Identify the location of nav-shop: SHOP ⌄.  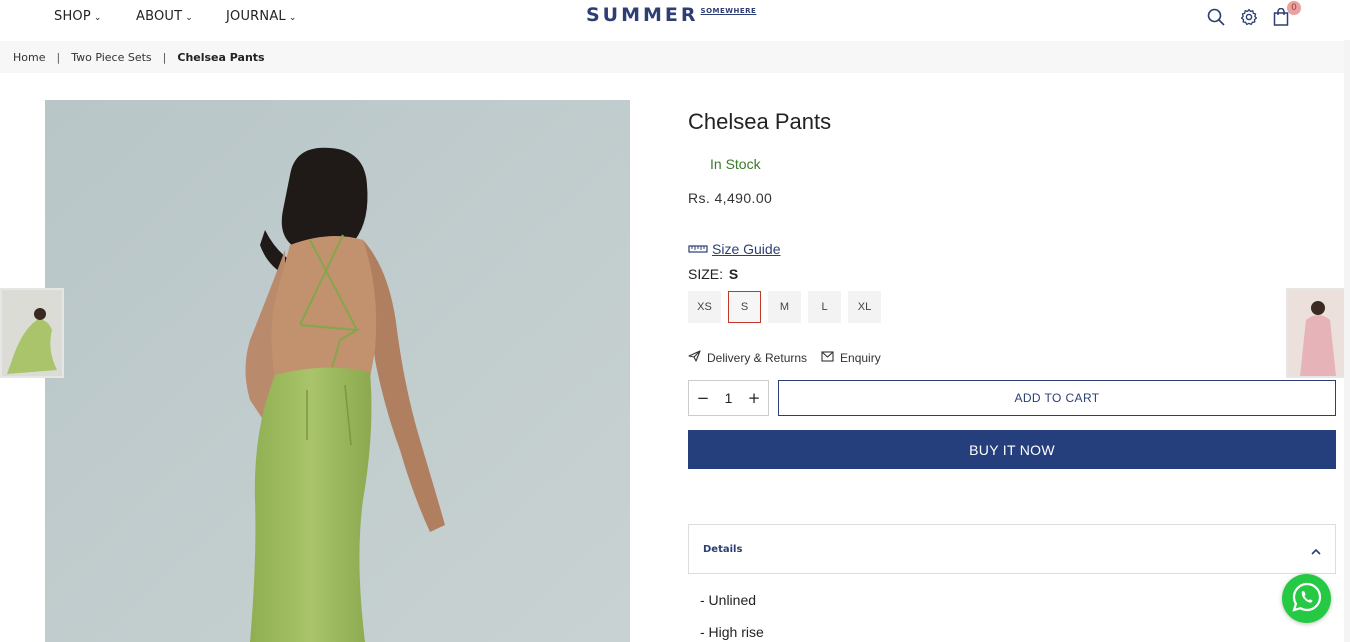
(78, 16).